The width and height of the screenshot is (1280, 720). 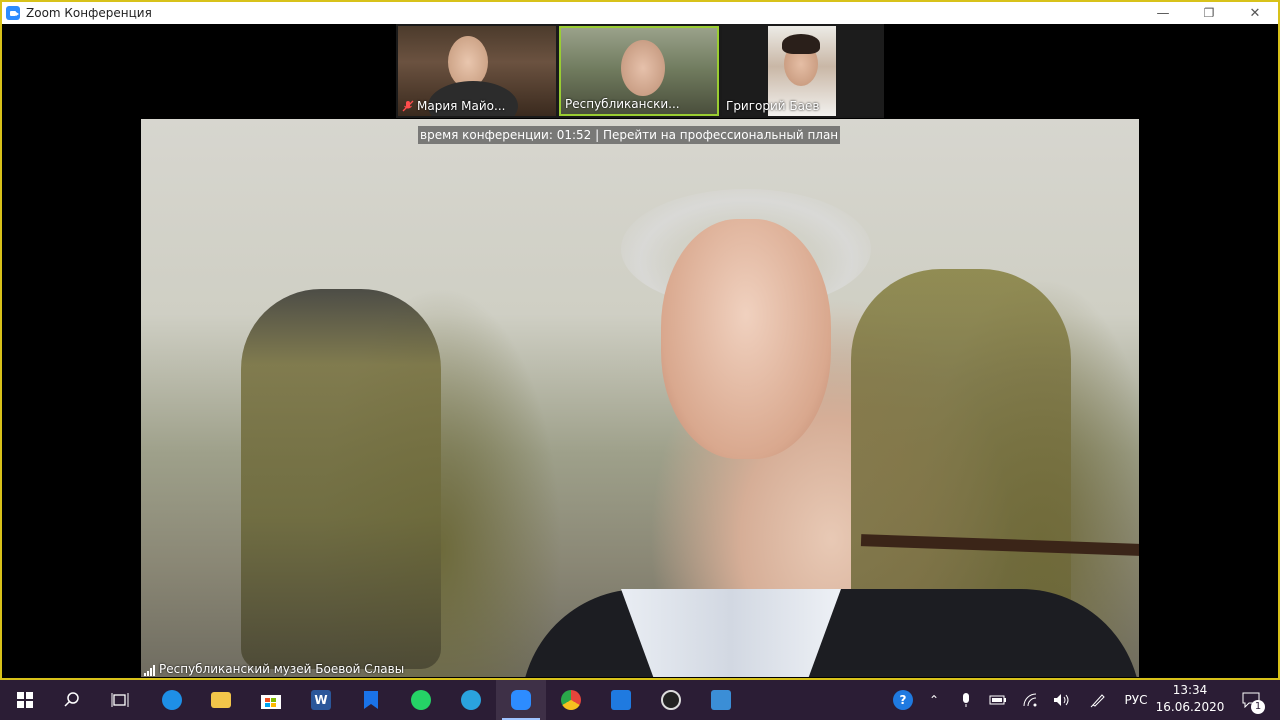 I want to click on taskbar-zoom, so click(x=521, y=700).